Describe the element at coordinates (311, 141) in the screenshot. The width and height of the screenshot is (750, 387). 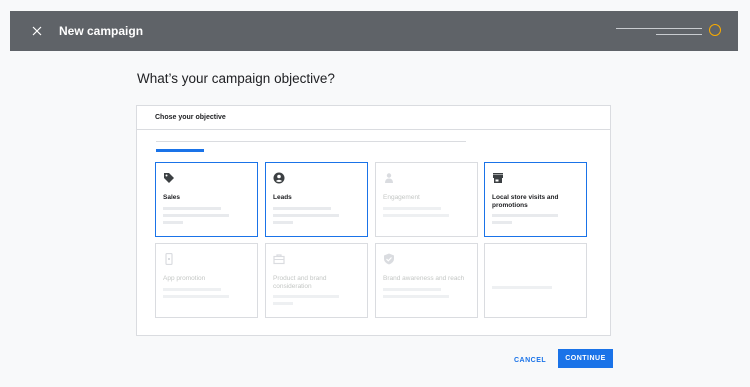
I see `step-track` at that location.